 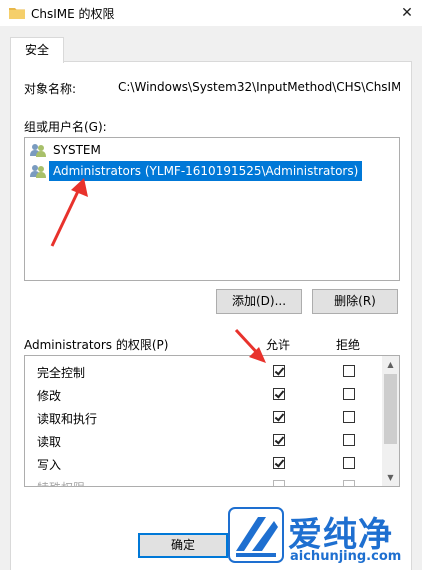 What do you see at coordinates (323, 535) in the screenshot?
I see `watermark: 爱纯净 aichunjing.com` at bounding box center [323, 535].